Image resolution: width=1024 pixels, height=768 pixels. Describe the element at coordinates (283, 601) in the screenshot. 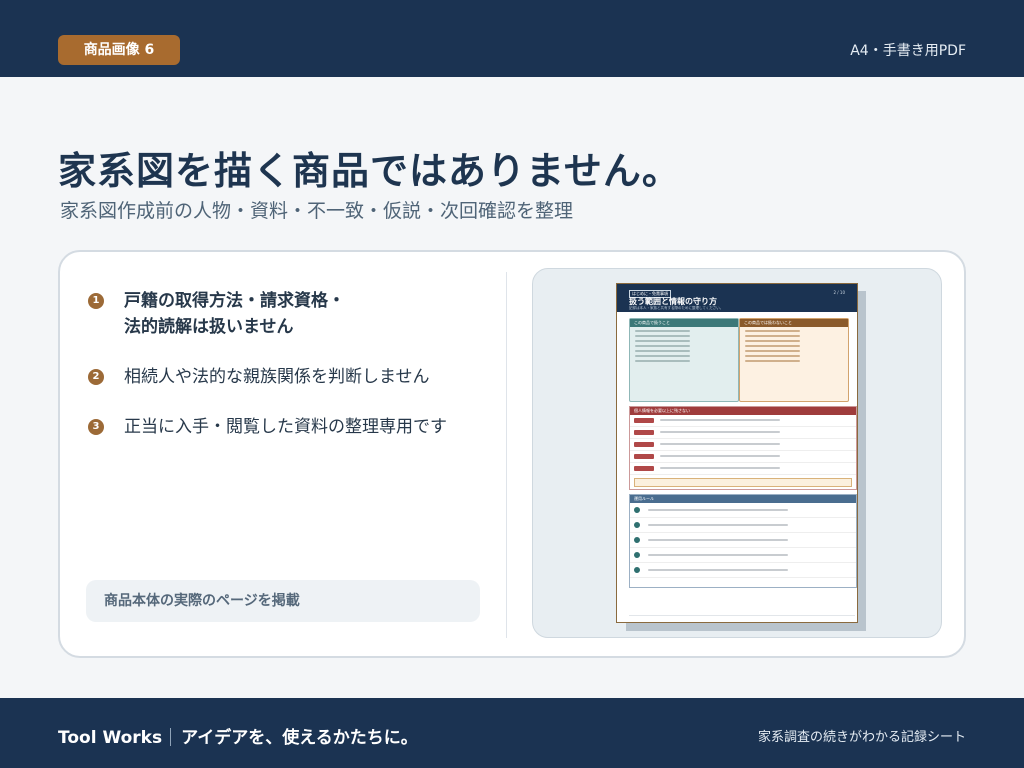

I see `caption-note: 商品本体の実際のページを掲載` at that location.